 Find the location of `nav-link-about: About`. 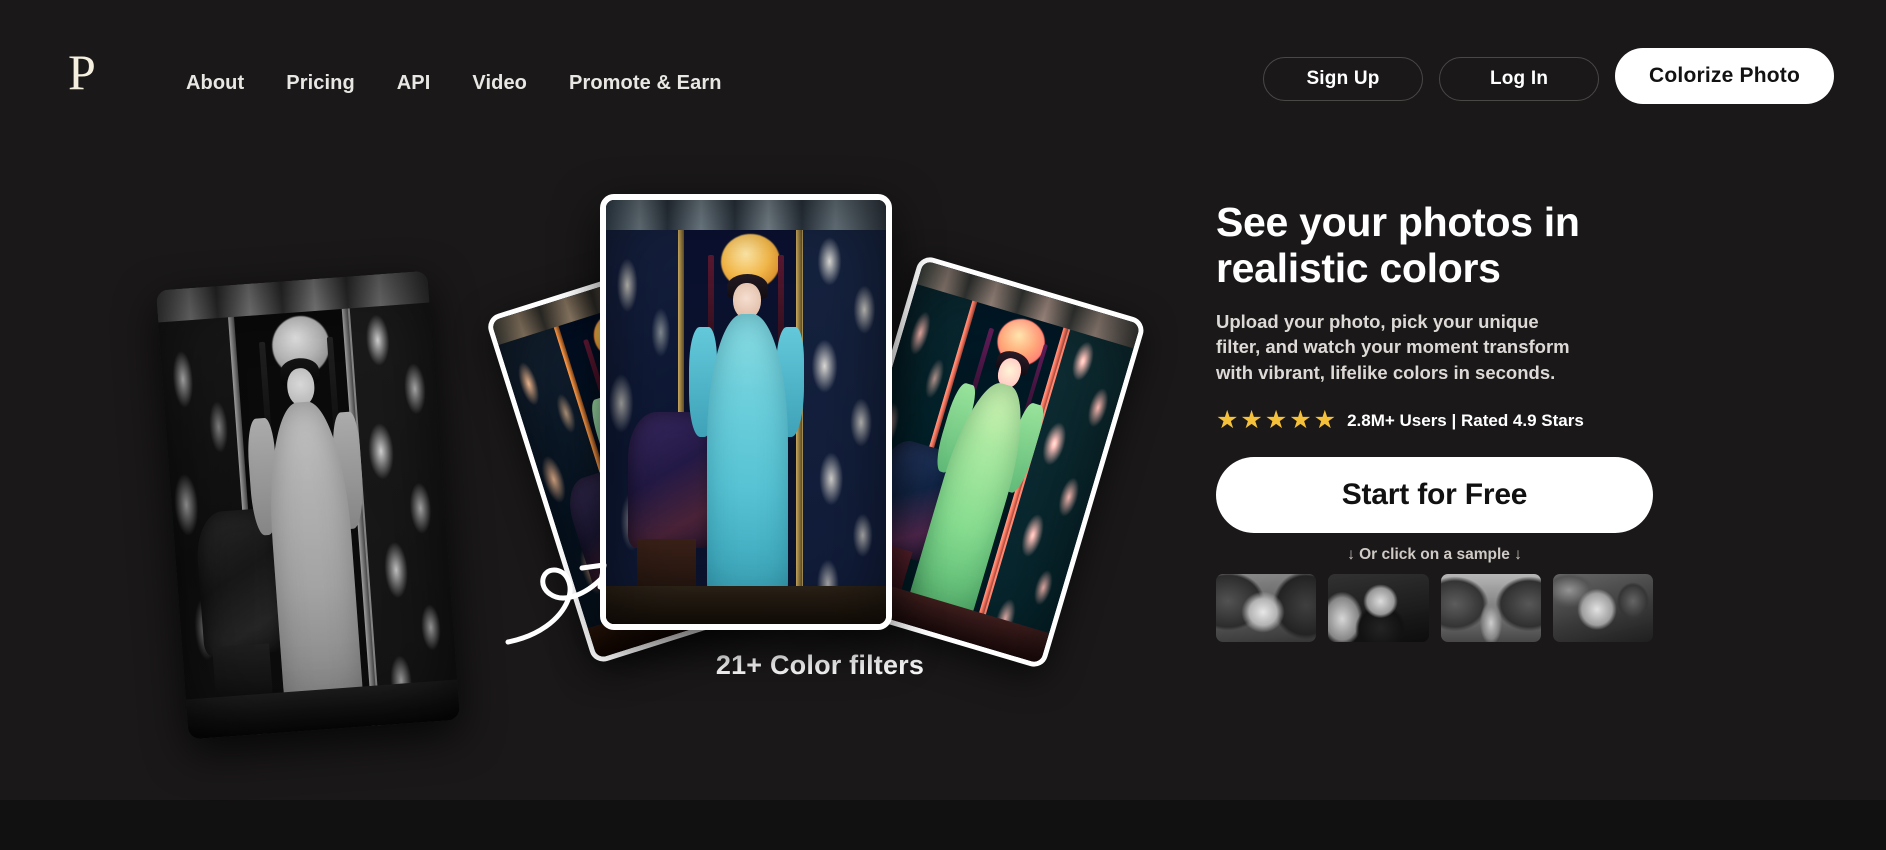

nav-link-about: About is located at coordinates (225, 83).